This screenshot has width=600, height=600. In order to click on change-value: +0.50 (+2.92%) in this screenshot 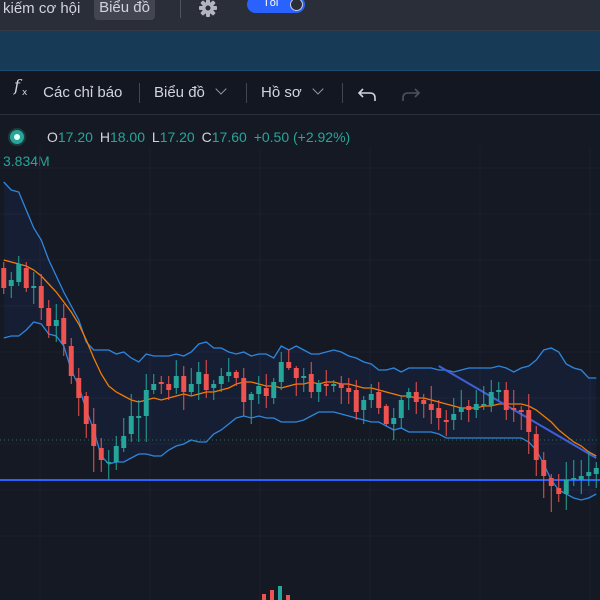, I will do `click(302, 137)`.